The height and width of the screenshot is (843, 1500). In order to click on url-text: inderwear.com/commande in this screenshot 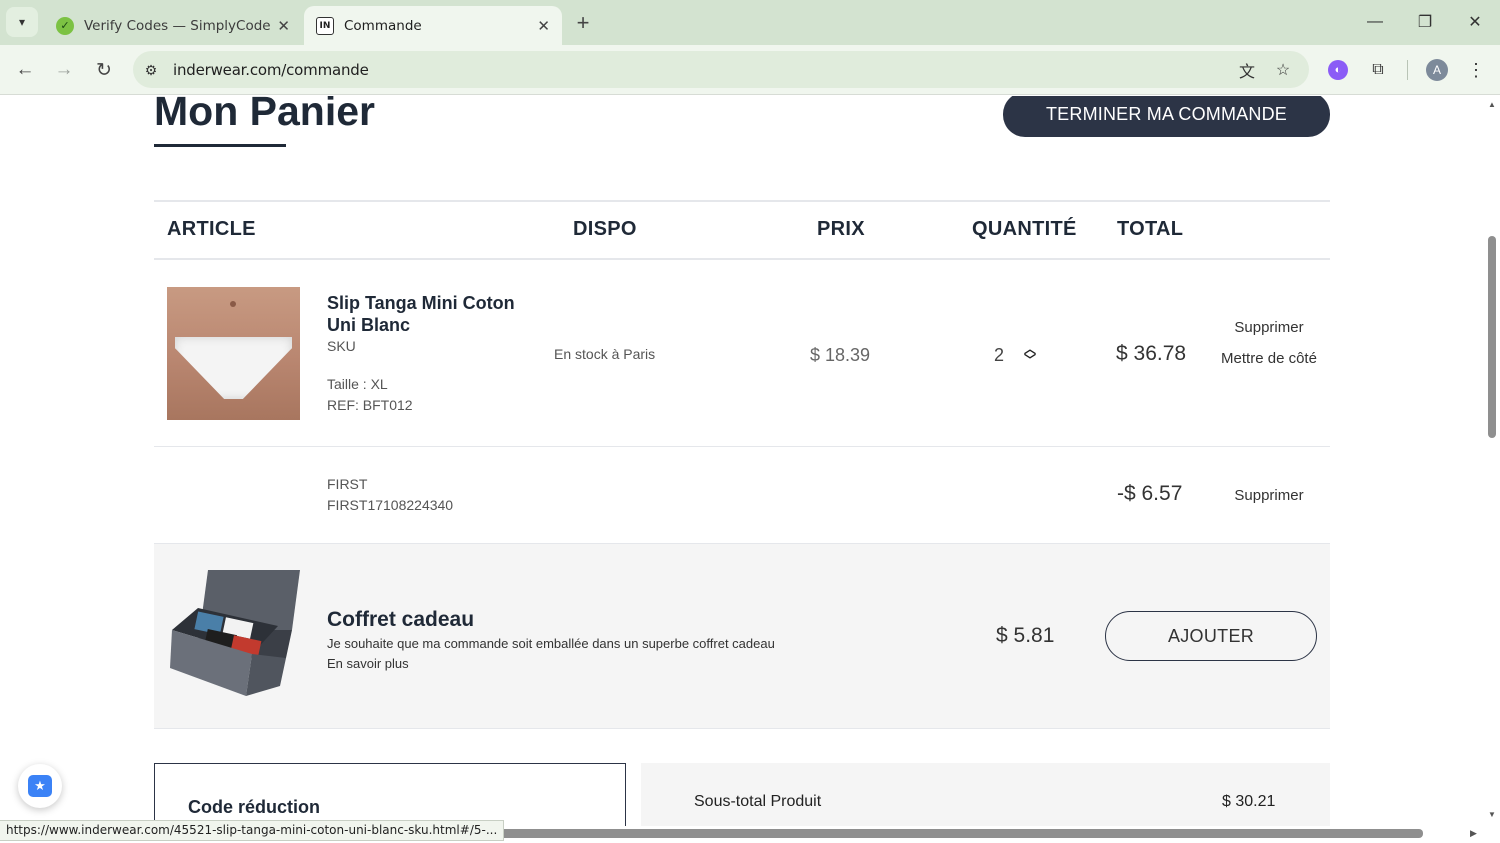, I will do `click(271, 70)`.